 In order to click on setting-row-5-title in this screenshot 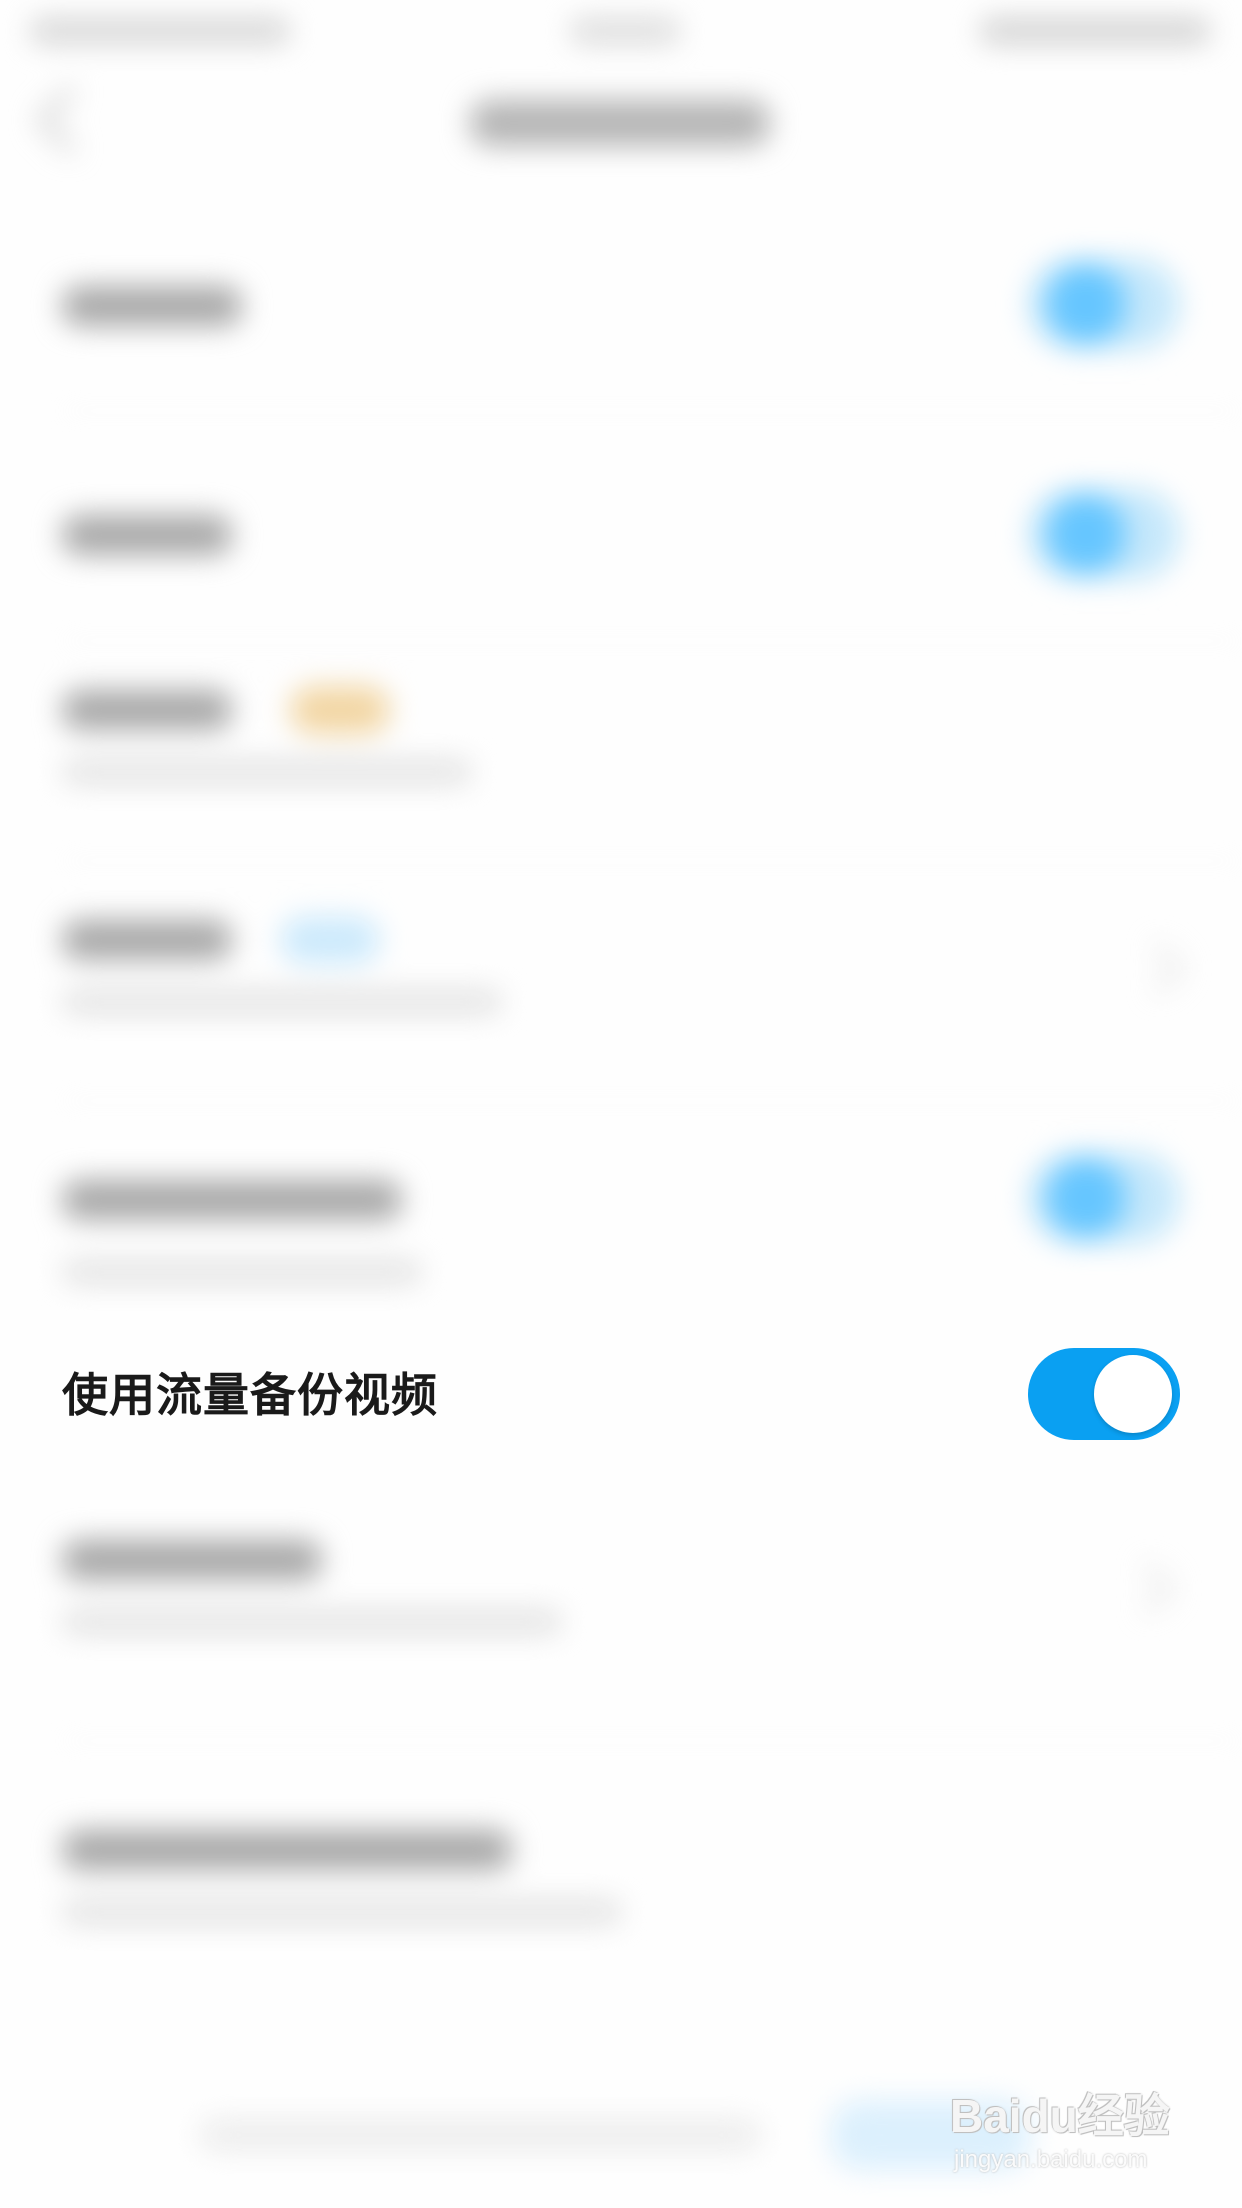, I will do `click(232, 1200)`.